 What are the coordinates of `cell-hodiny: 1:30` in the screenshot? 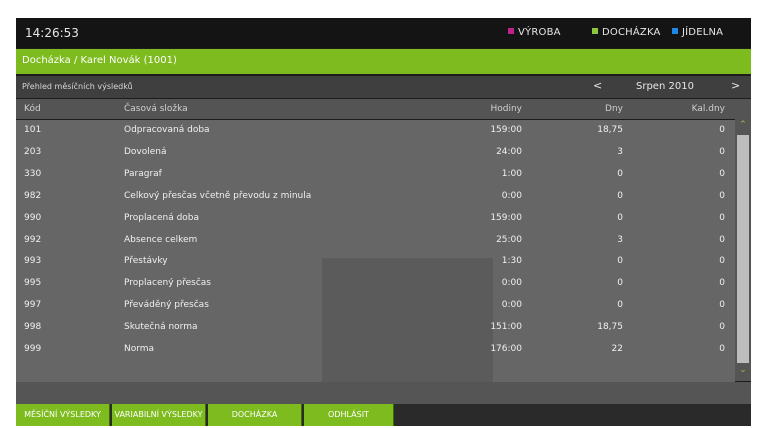 It's located at (511, 261).